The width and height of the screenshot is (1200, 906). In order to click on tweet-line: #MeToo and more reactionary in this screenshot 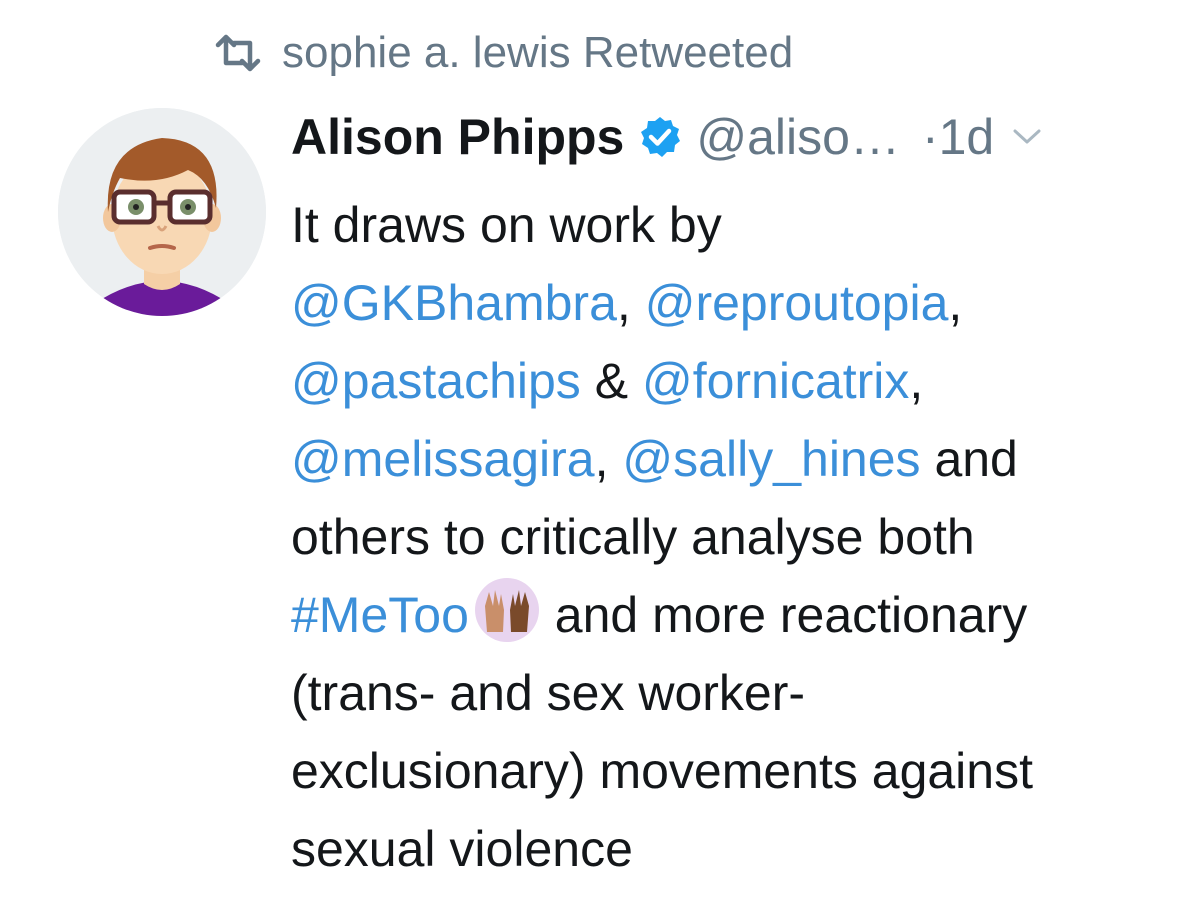, I will do `click(731, 615)`.